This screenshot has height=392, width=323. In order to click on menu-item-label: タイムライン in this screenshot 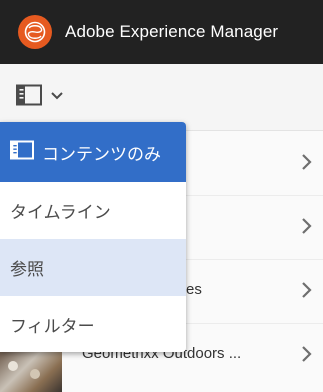, I will do `click(60, 212)`.